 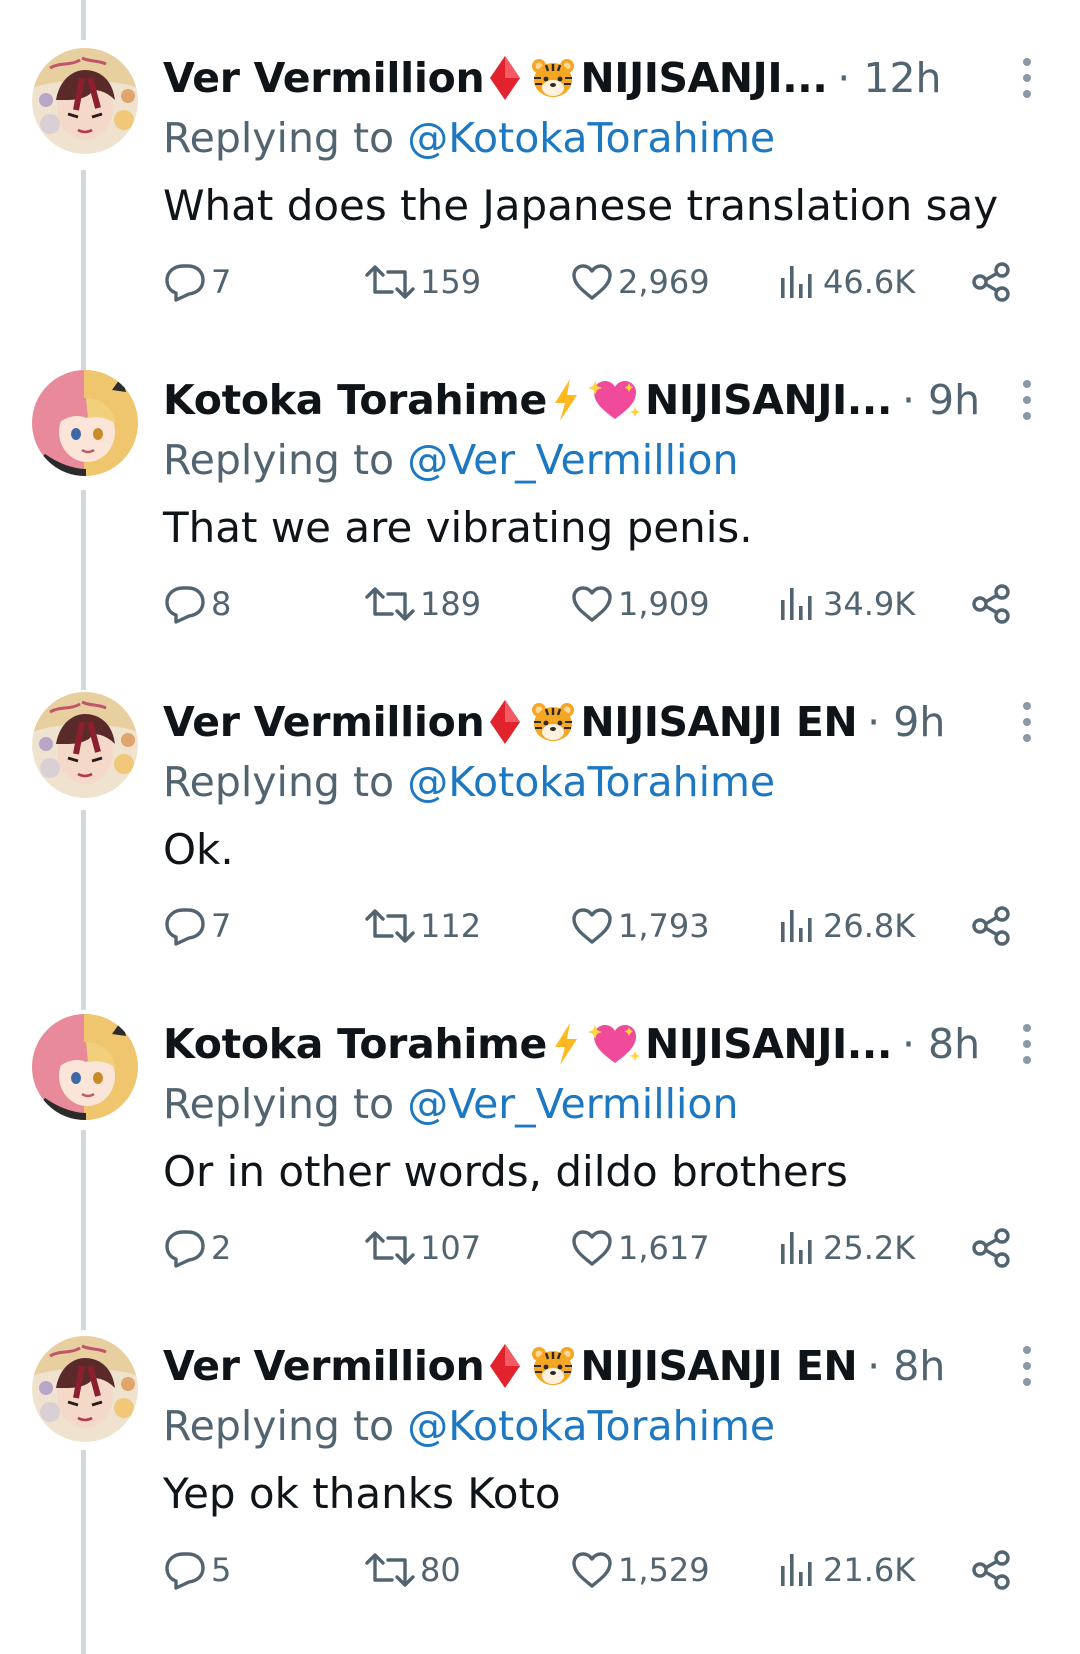 I want to click on retweet-count: 112, so click(x=451, y=926).